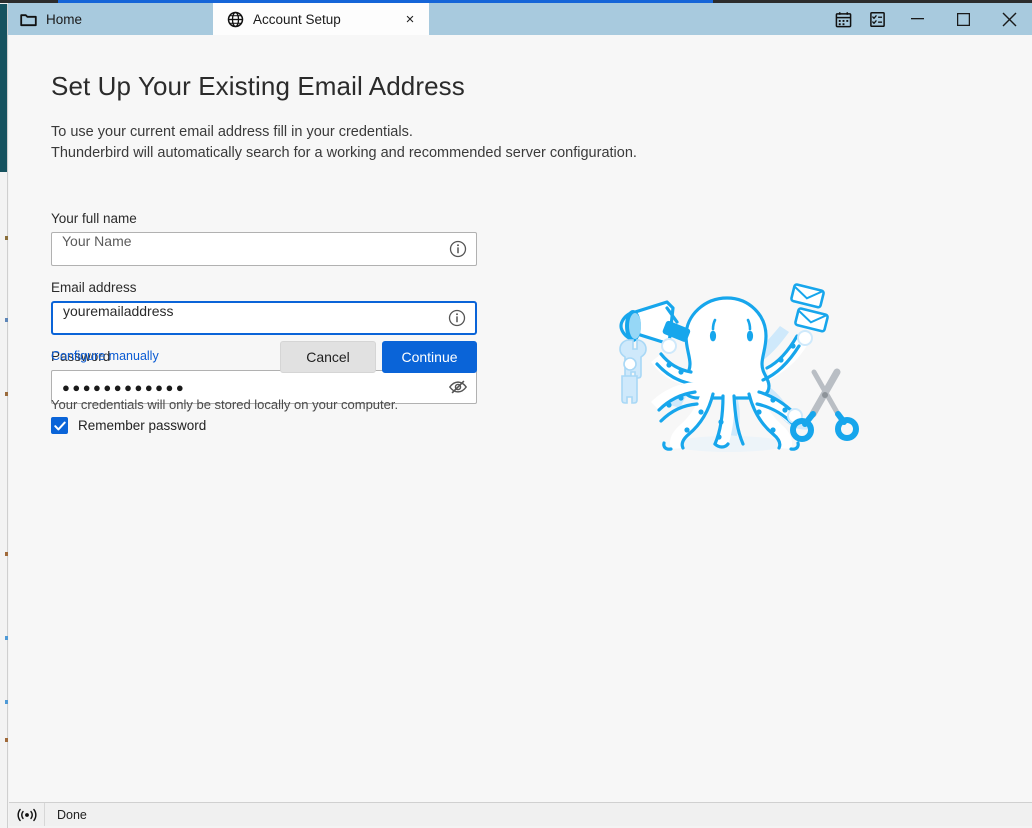  Describe the element at coordinates (297, 19) in the screenshot. I see `tab-account-setup-label: Account Setup` at that location.